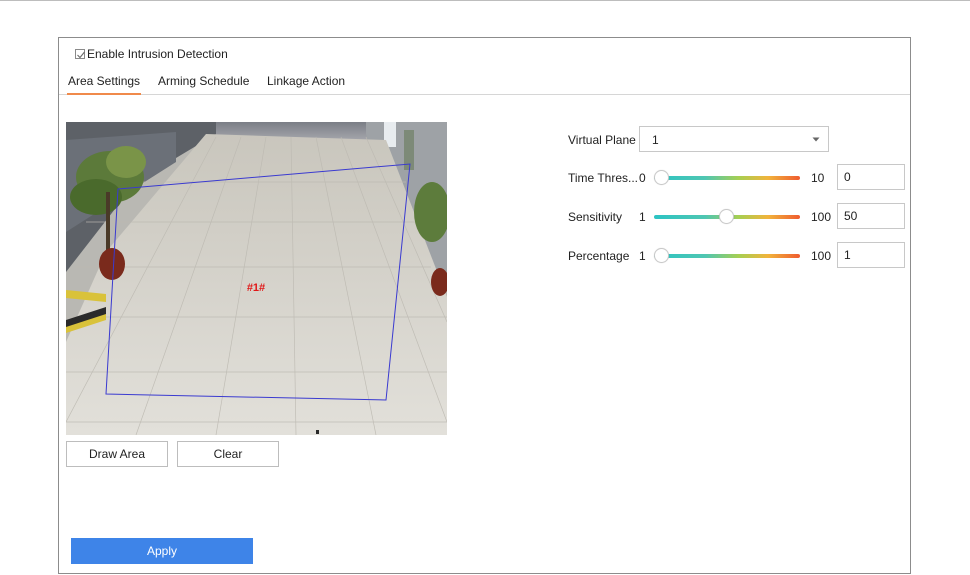  I want to click on virtual-plane-value: 1, so click(655, 140).